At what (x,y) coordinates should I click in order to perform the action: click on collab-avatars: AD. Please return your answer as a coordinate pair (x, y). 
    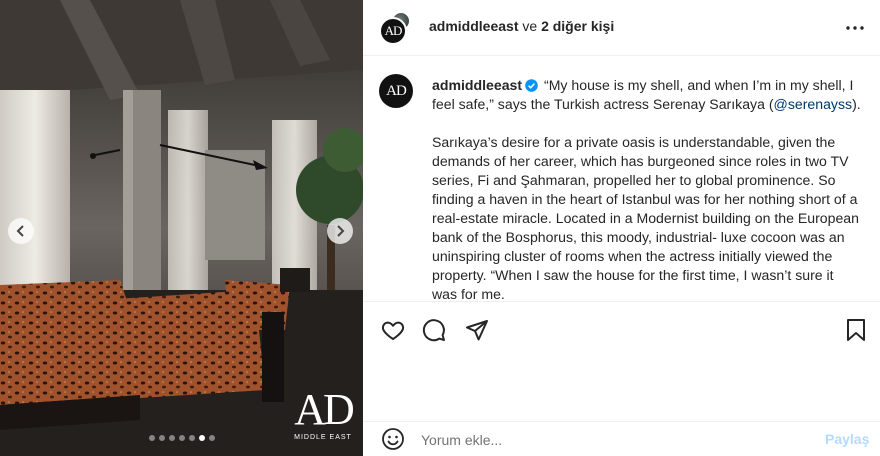
    Looking at the image, I should click on (397, 29).